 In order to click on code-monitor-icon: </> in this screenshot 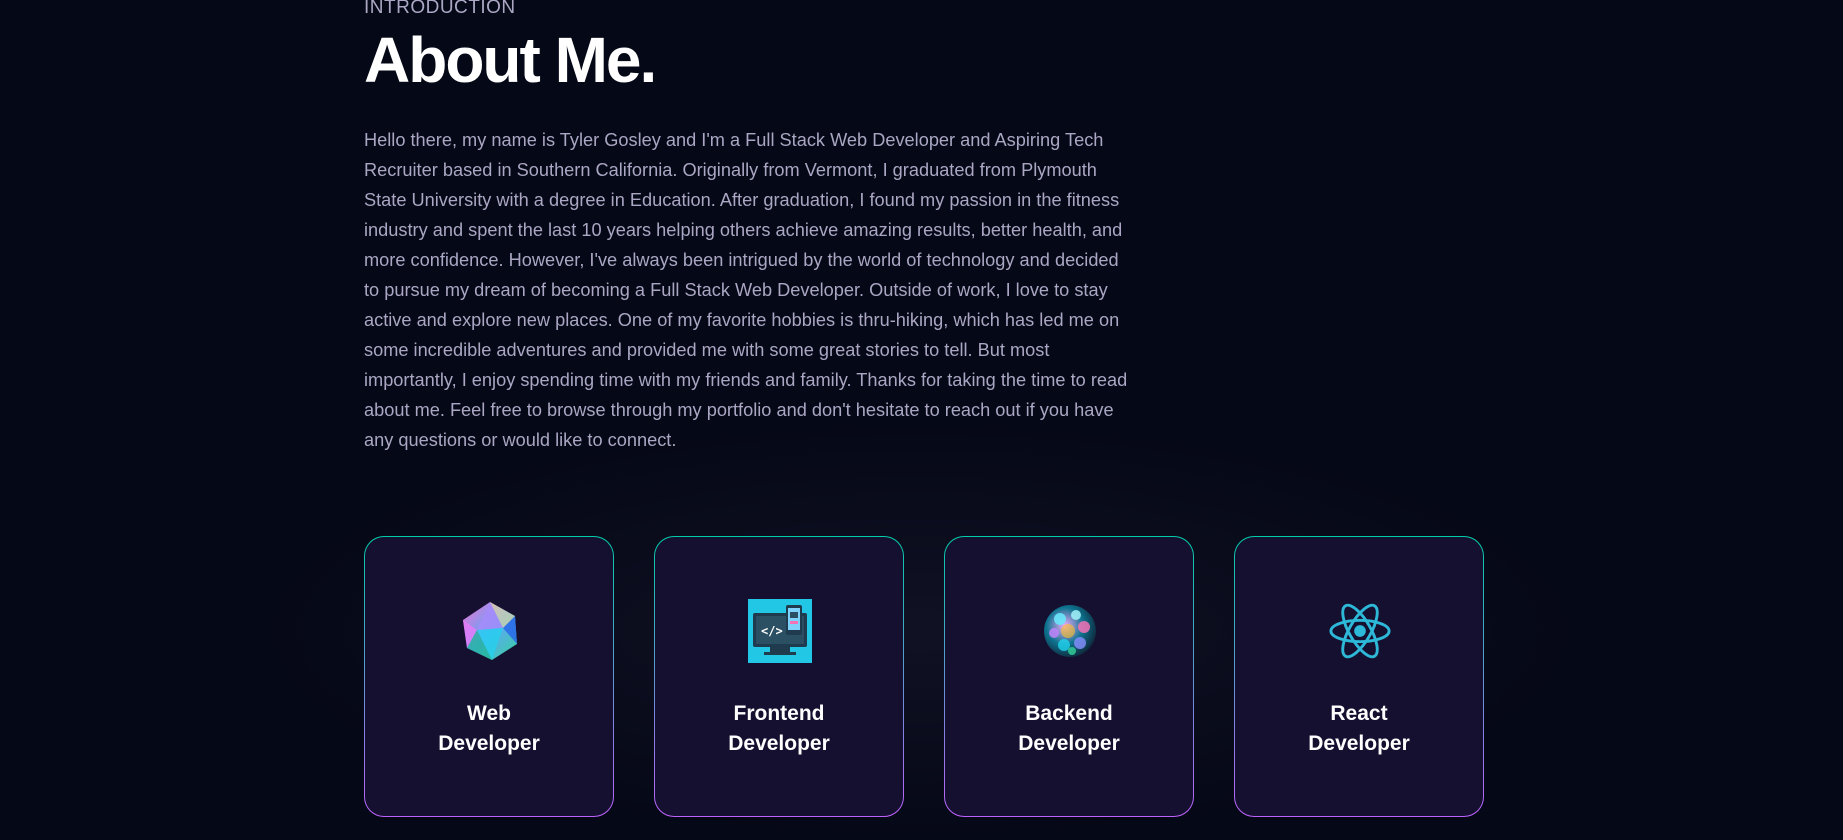, I will do `click(780, 631)`.